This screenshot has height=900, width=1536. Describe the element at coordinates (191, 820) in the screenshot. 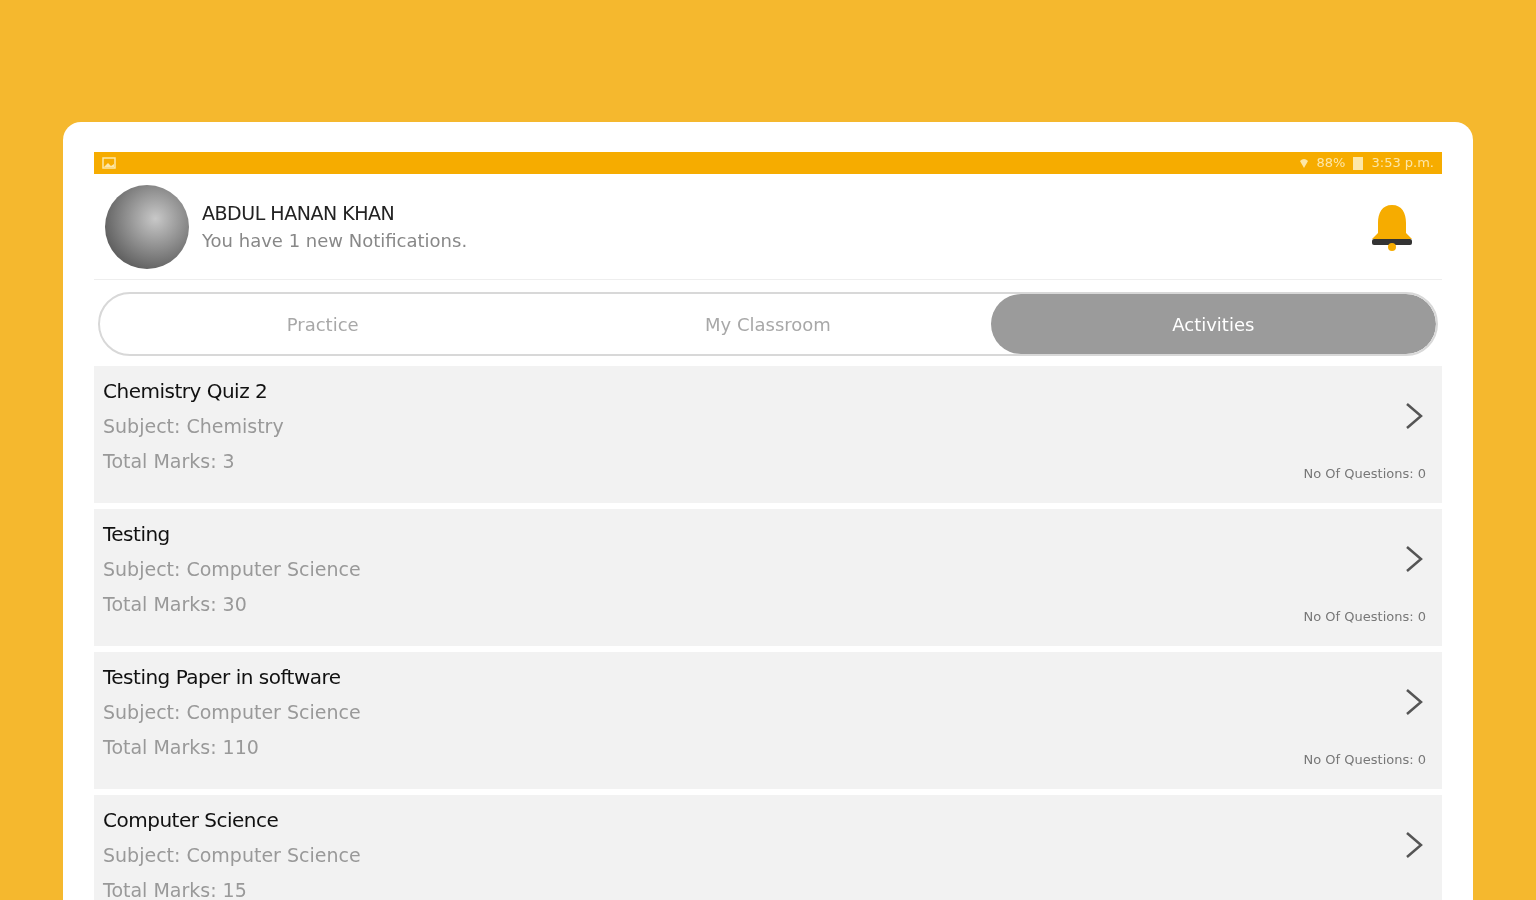

I see `activity-title: Computer Science` at that location.